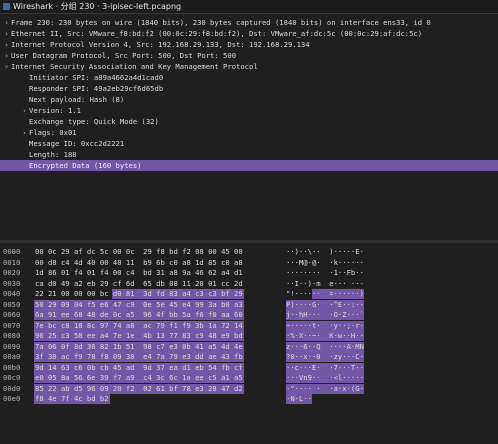 Image resolution: width=498 pixels, height=444 pixels. Describe the element at coordinates (325, 357) in the screenshot. I see `bytes-ascii: ?0··x··0 ·zy···C·` at that location.